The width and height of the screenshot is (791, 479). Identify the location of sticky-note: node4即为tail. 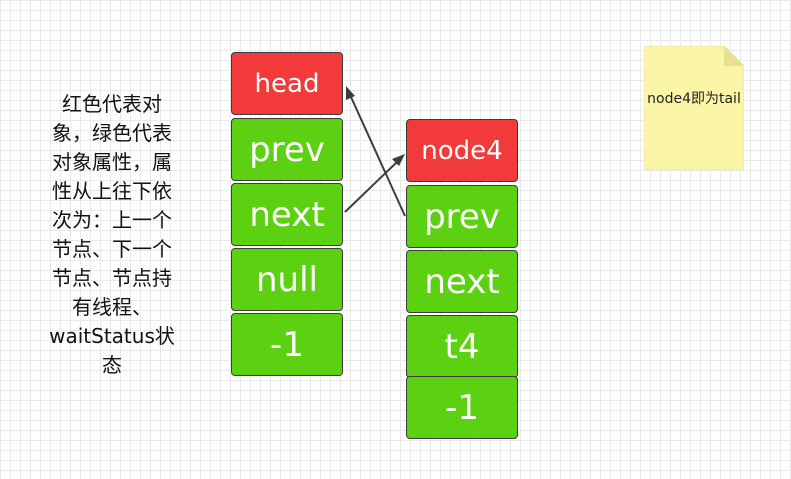
(694, 108).